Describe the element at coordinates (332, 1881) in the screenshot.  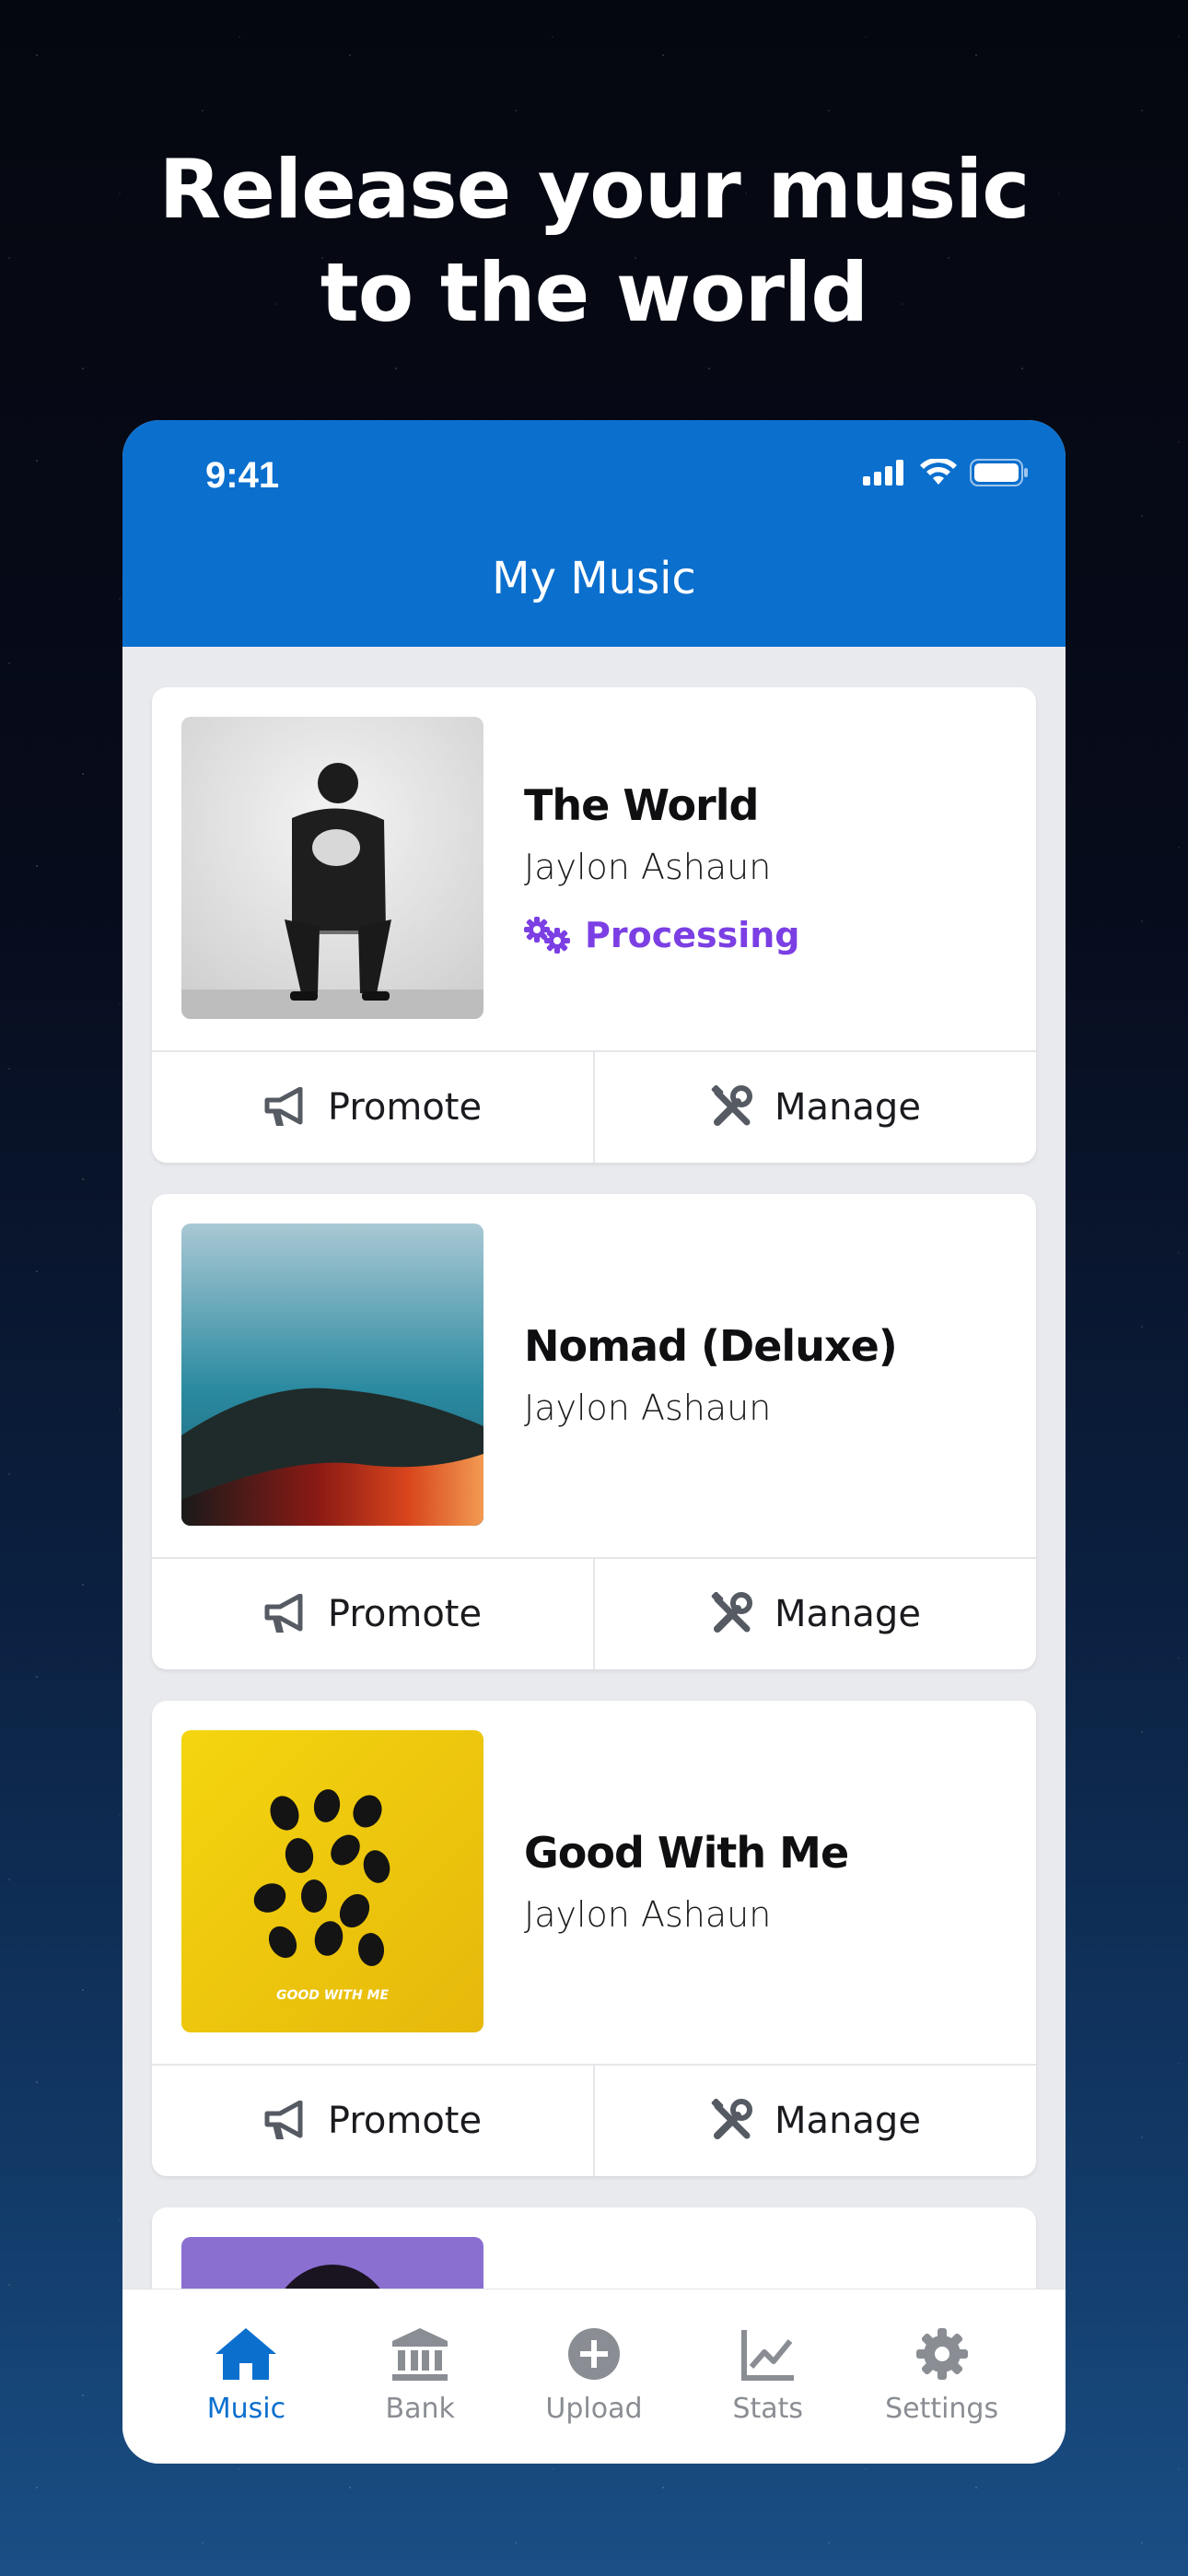
I see `album-cover: GOOD WITH ME` at that location.